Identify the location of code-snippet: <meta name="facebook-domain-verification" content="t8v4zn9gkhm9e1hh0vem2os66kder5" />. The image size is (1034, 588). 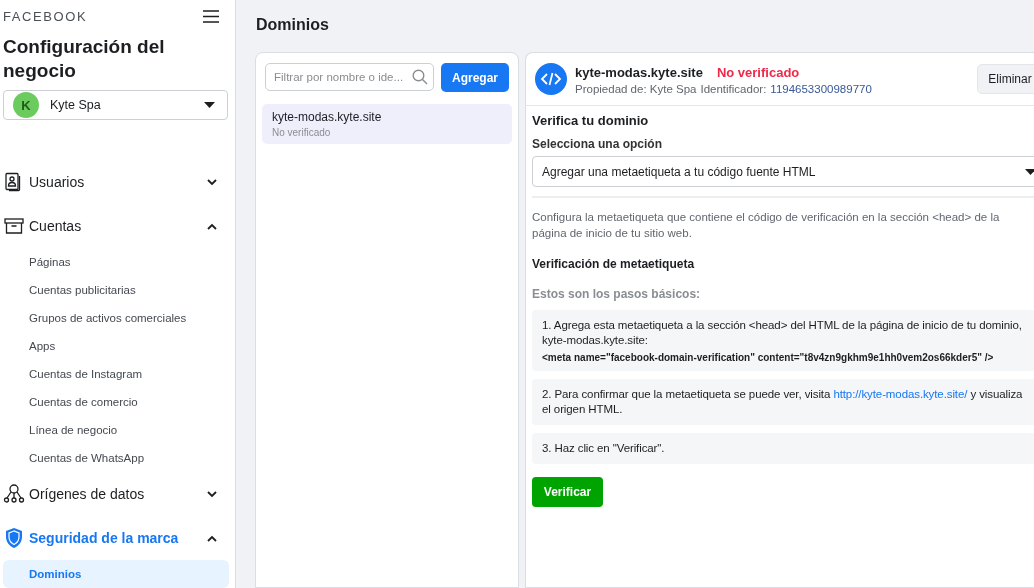
(768, 357).